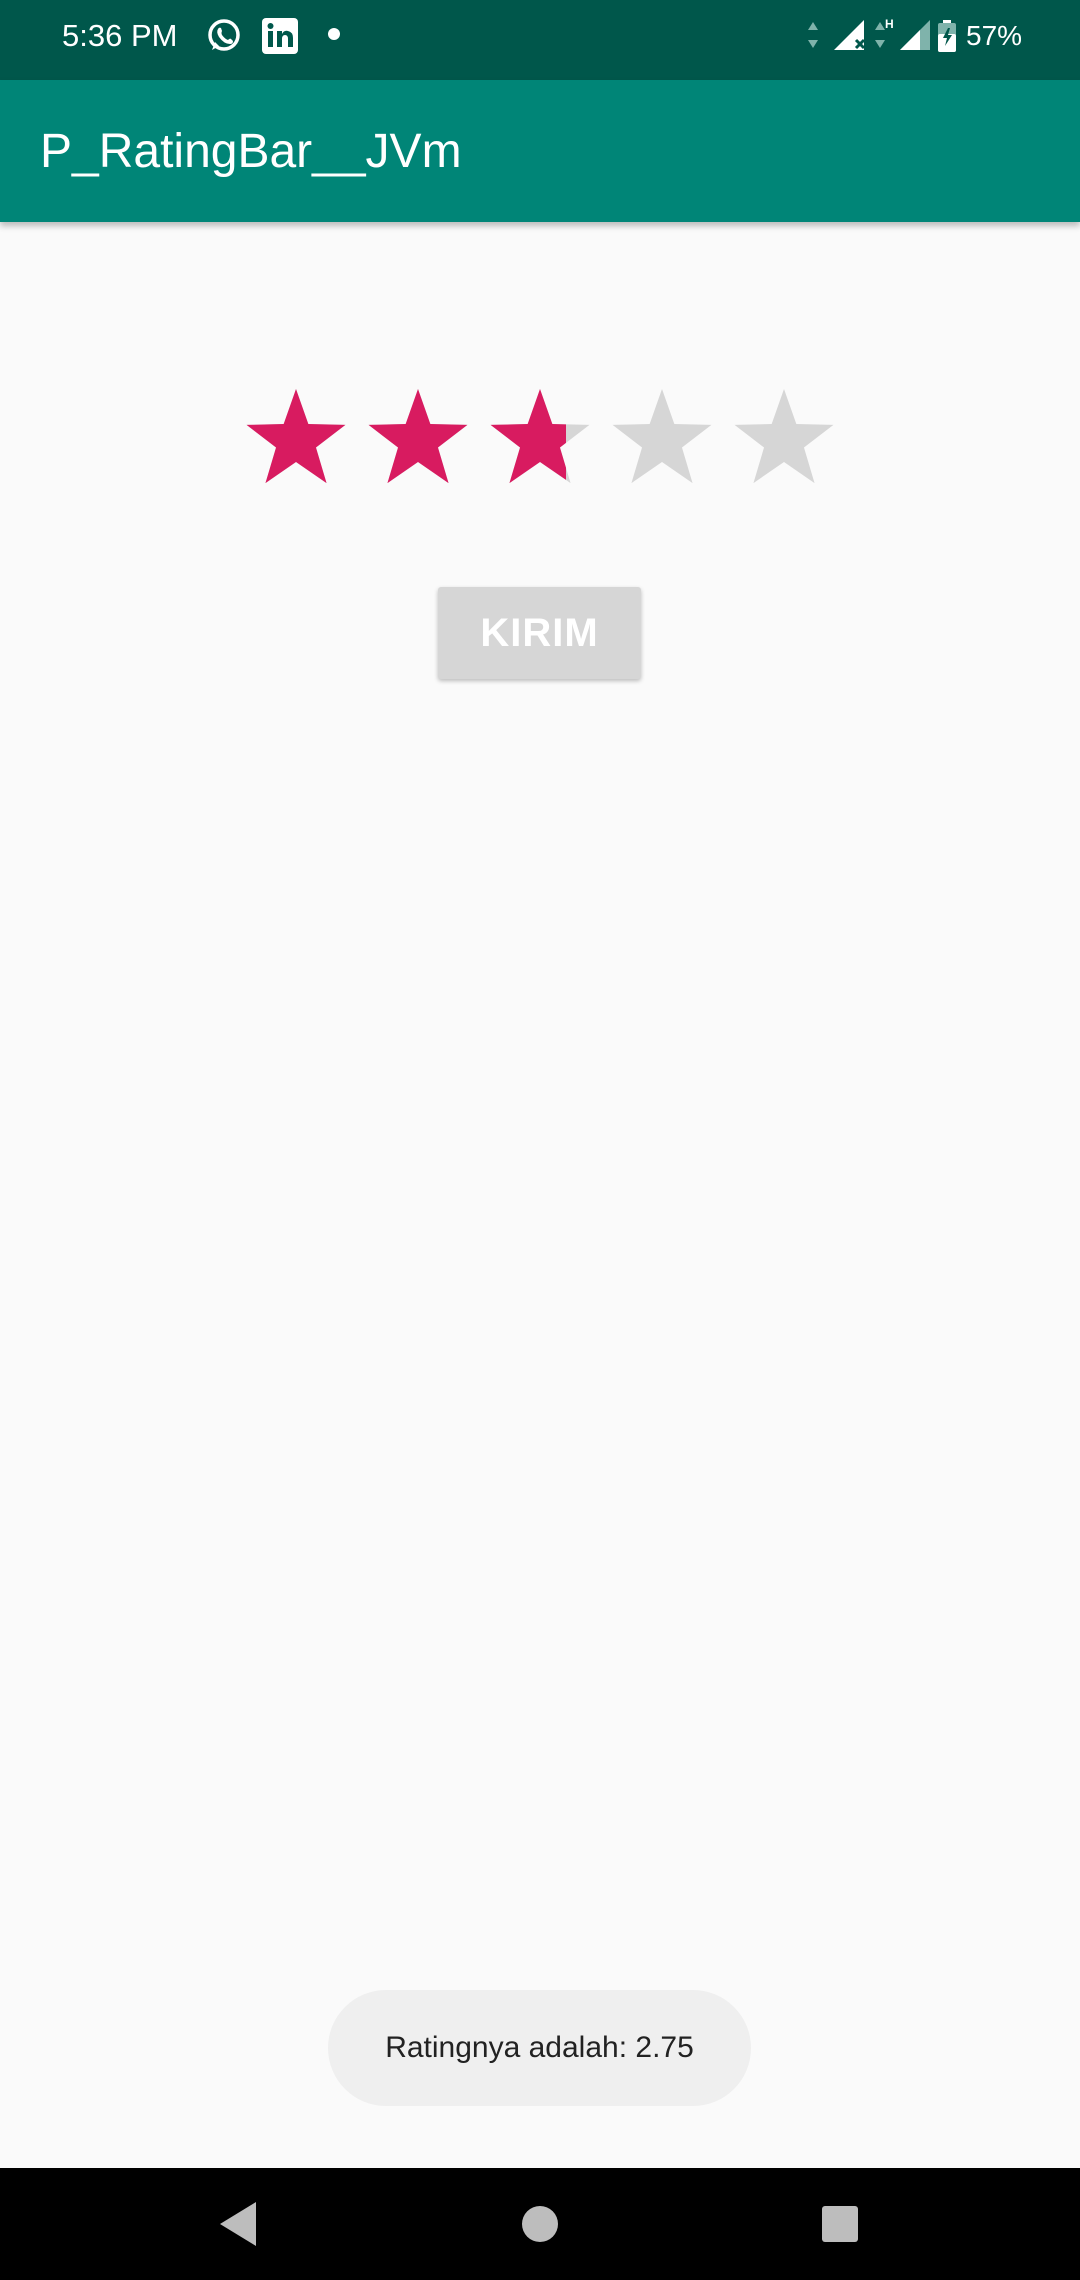 This screenshot has width=1080, height=2280. I want to click on battery-percentage: 57%, so click(994, 35).